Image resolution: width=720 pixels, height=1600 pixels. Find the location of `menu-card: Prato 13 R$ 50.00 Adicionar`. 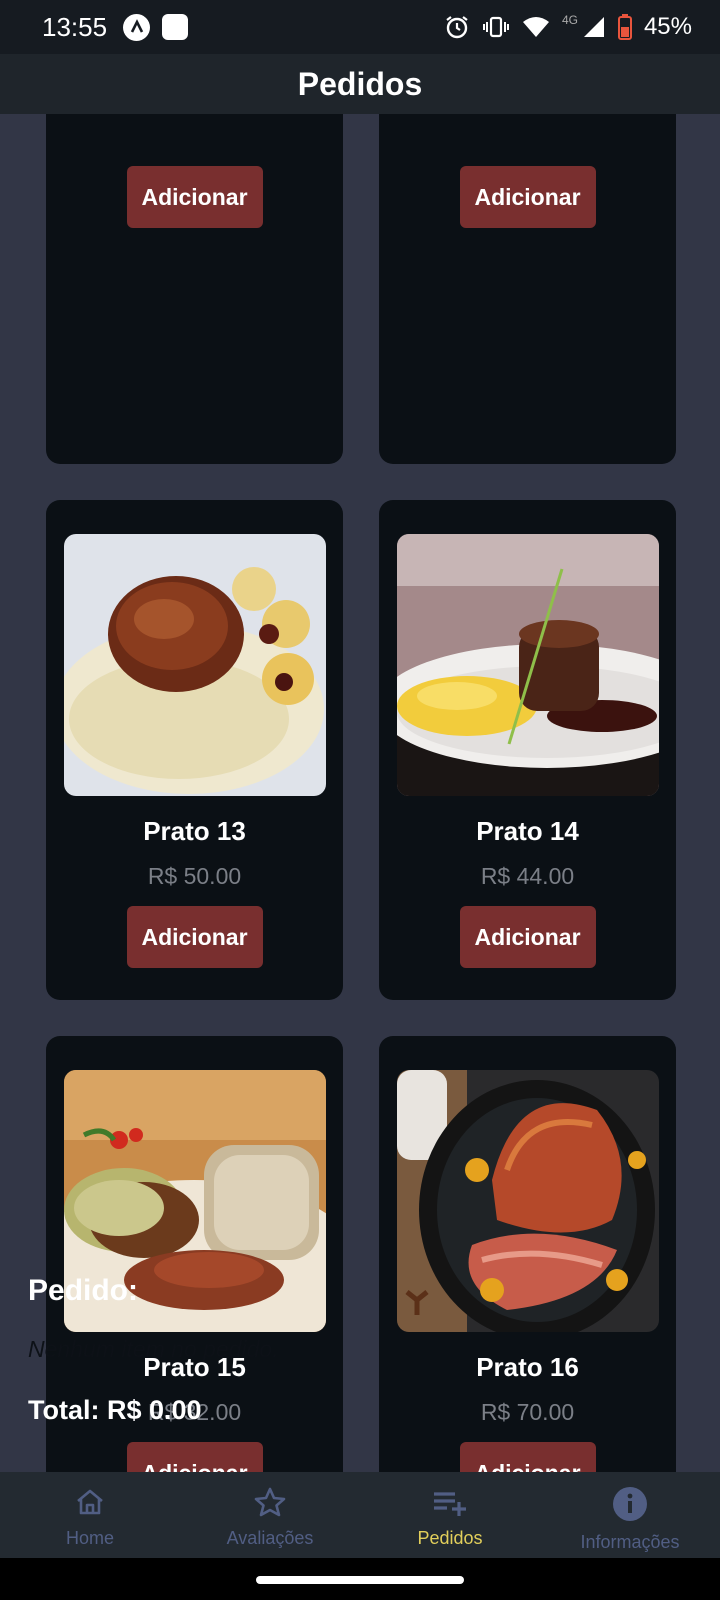

menu-card: Prato 13 R$ 50.00 Adicionar is located at coordinates (194, 750).